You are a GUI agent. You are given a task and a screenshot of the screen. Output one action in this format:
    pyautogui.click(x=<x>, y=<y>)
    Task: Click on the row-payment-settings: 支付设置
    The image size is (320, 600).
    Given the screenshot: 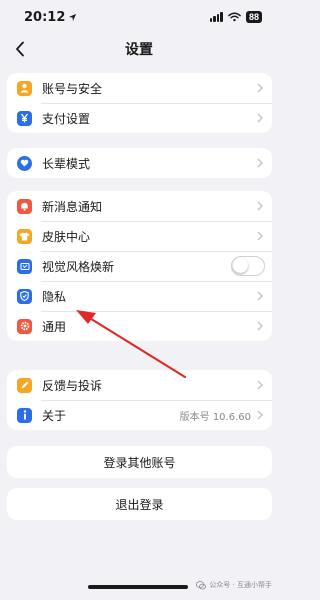 What is the action you would take?
    pyautogui.click(x=139, y=118)
    